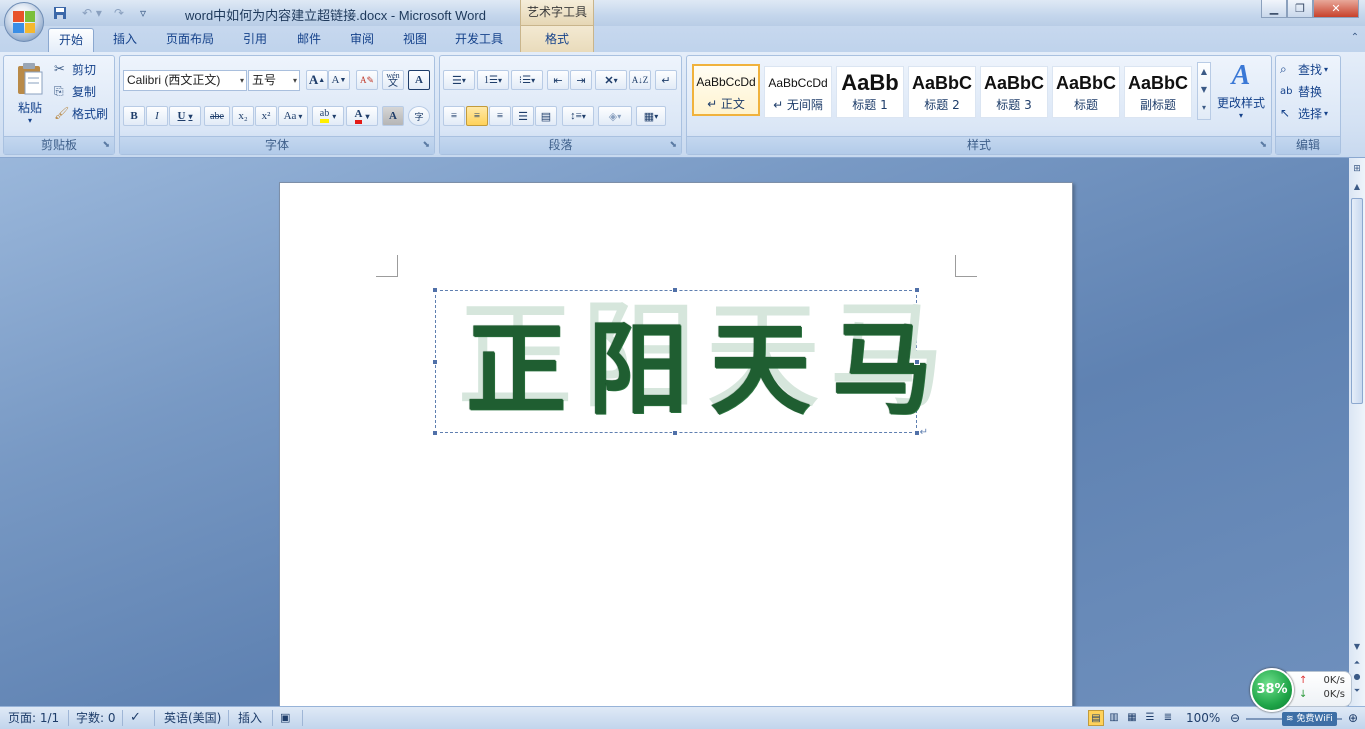 The height and width of the screenshot is (729, 1365). I want to click on copy-button: ⎘ 复制, so click(75, 91).